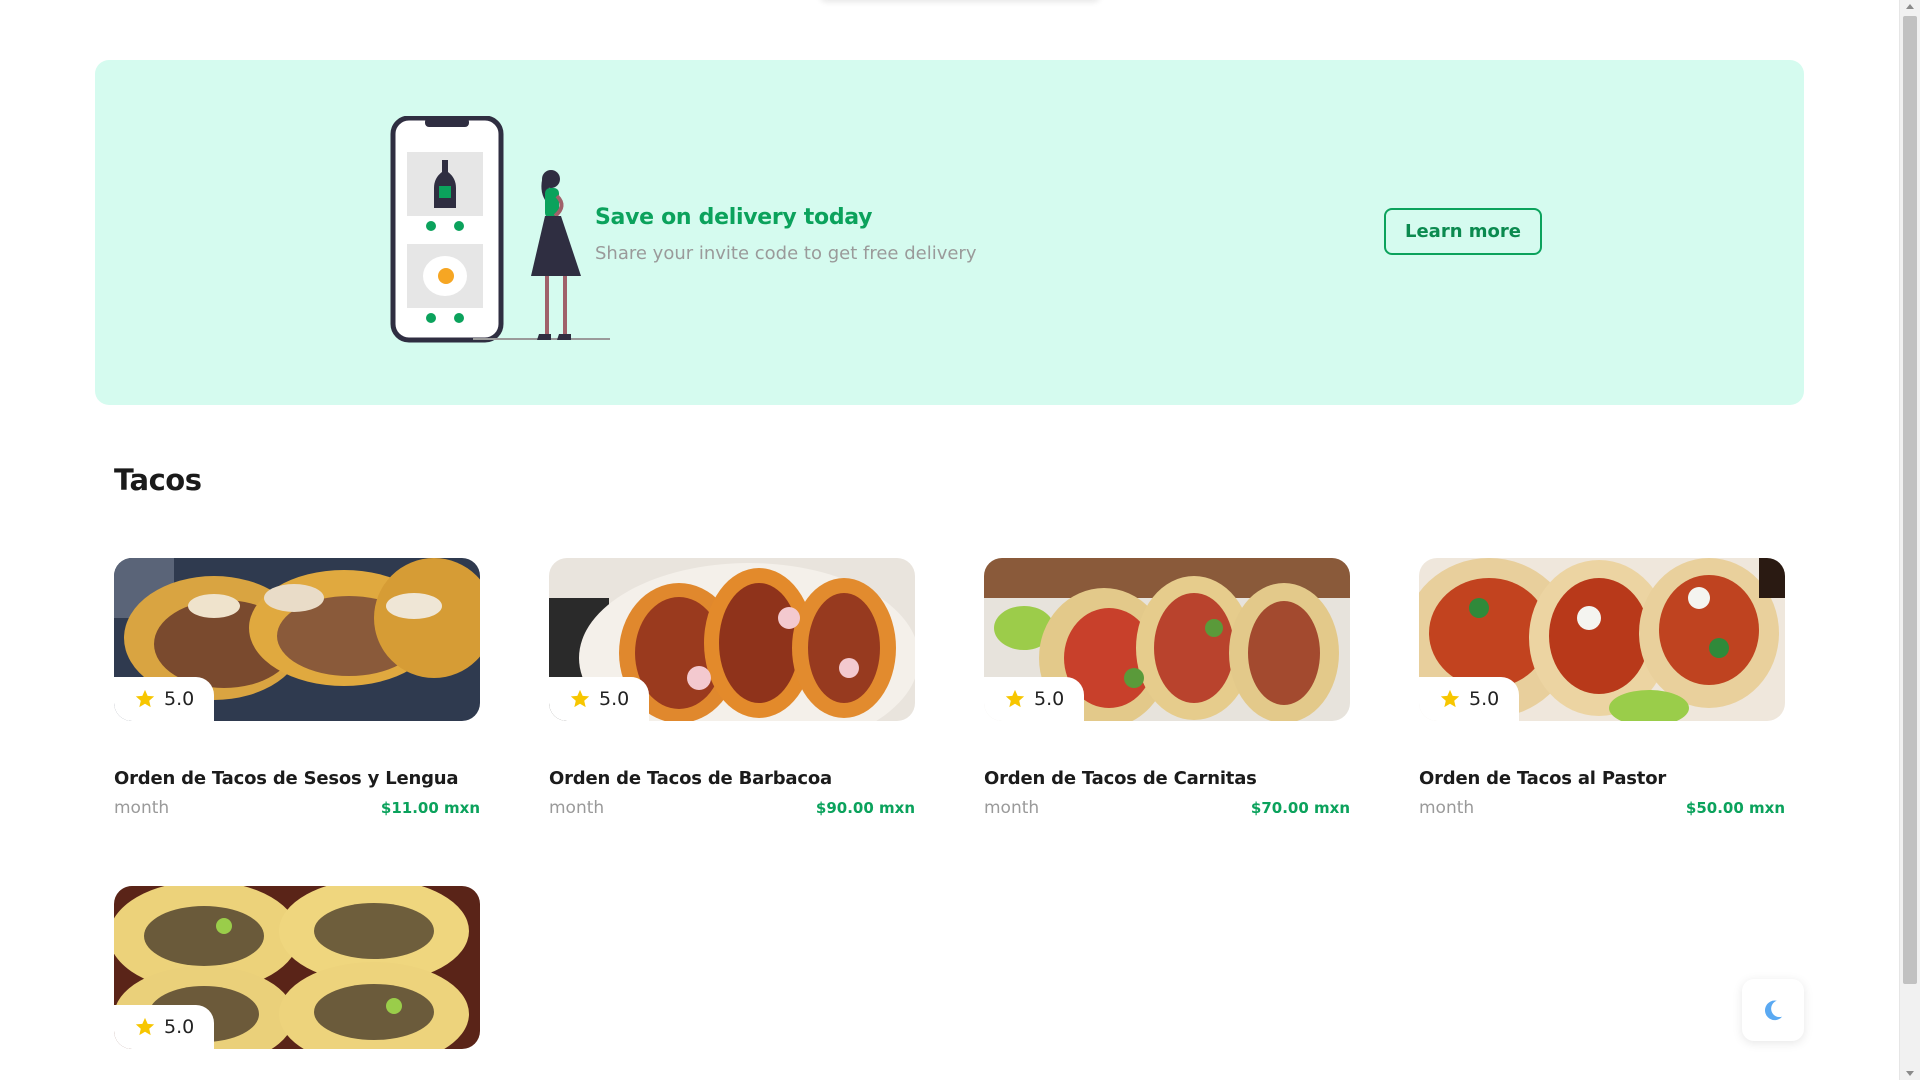 This screenshot has height=1080, width=1920. Describe the element at coordinates (1735, 808) in the screenshot. I see `product-price: $50.00 mxn` at that location.